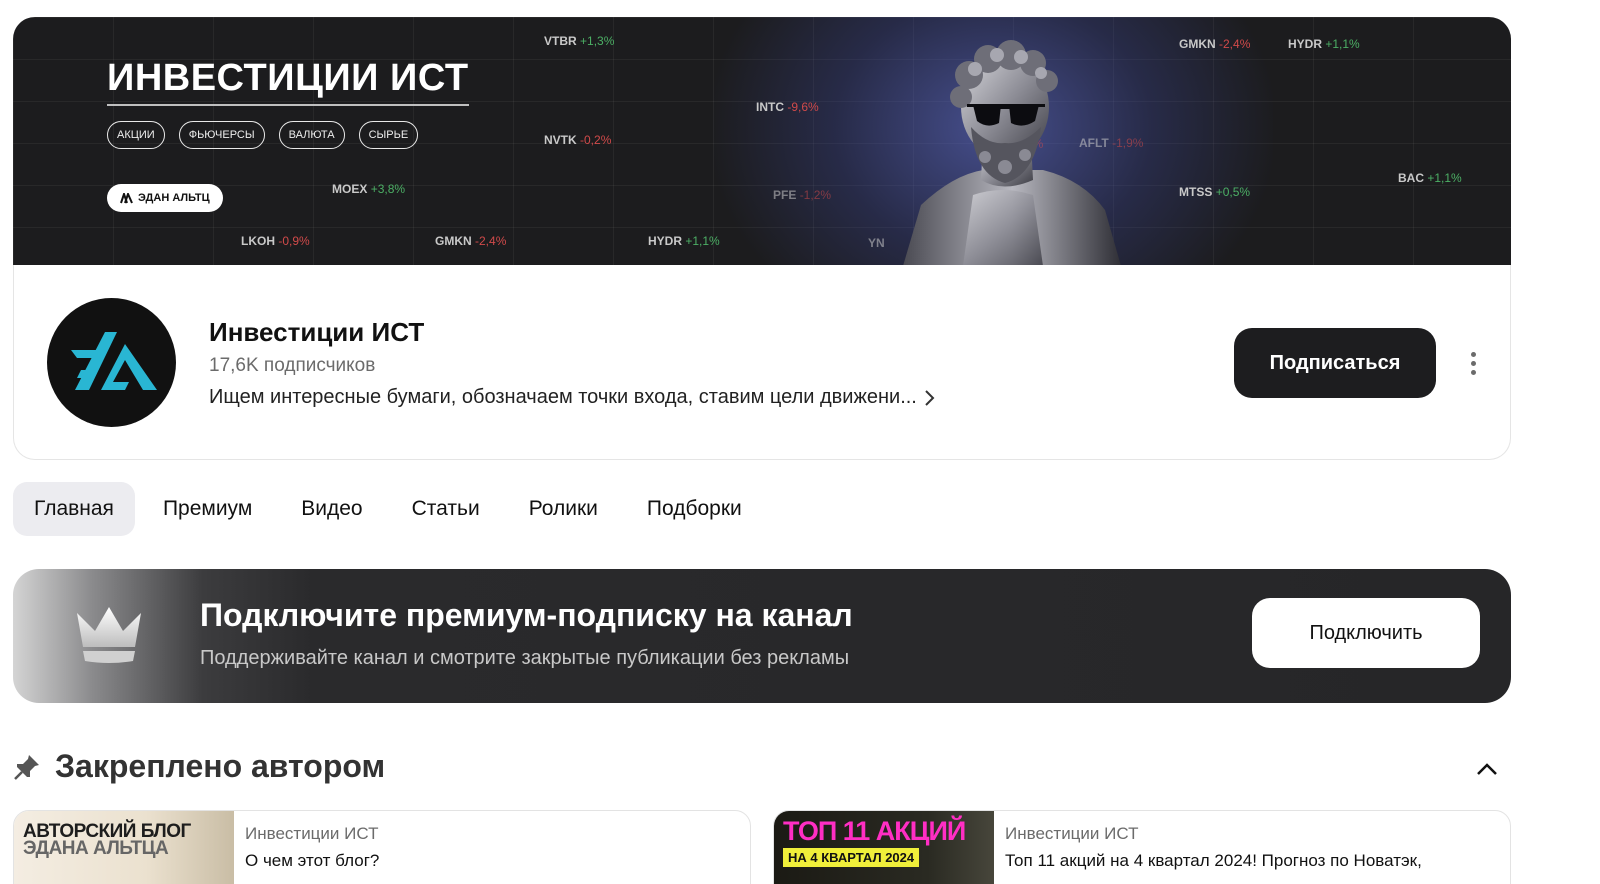  I want to click on ticker-change: -9,6%, so click(803, 107).